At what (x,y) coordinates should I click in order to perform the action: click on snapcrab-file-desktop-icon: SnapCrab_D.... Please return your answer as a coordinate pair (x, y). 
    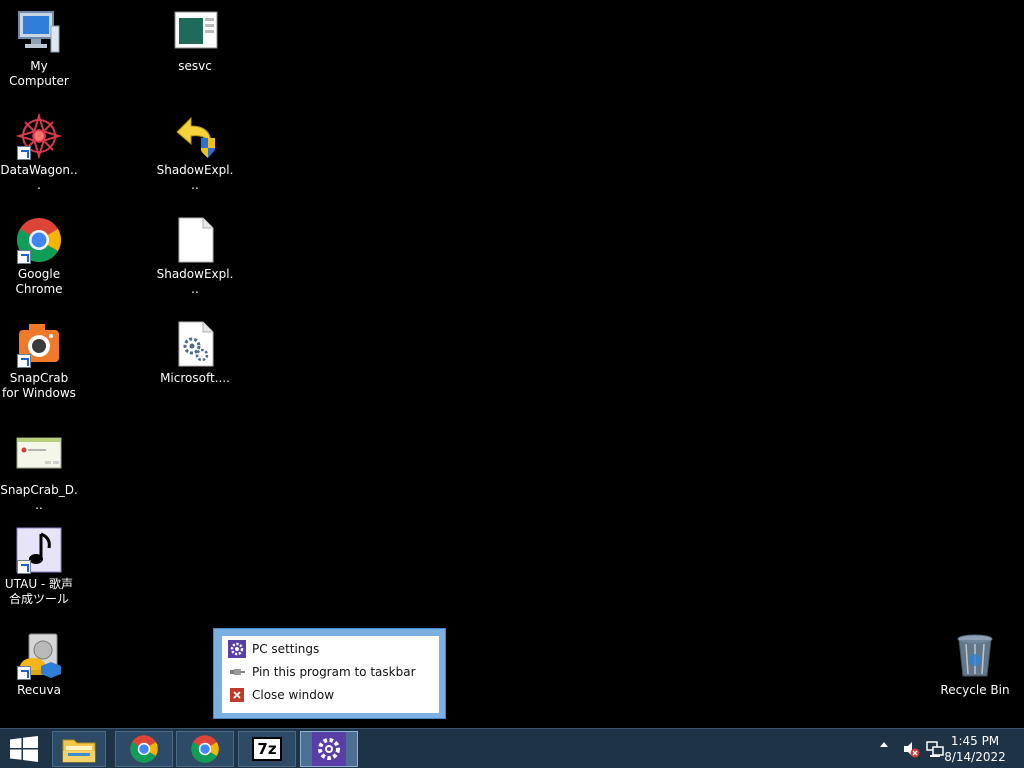
    Looking at the image, I should click on (39, 472).